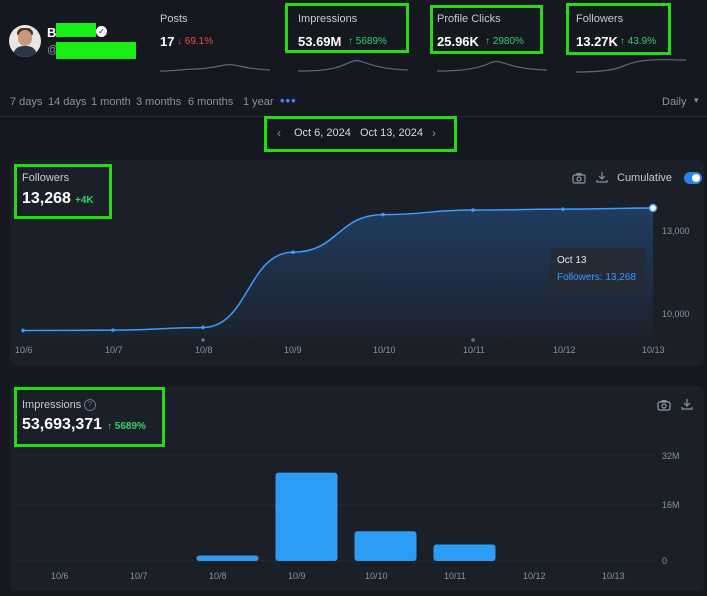  I want to click on profile-name: B, so click(52, 32).